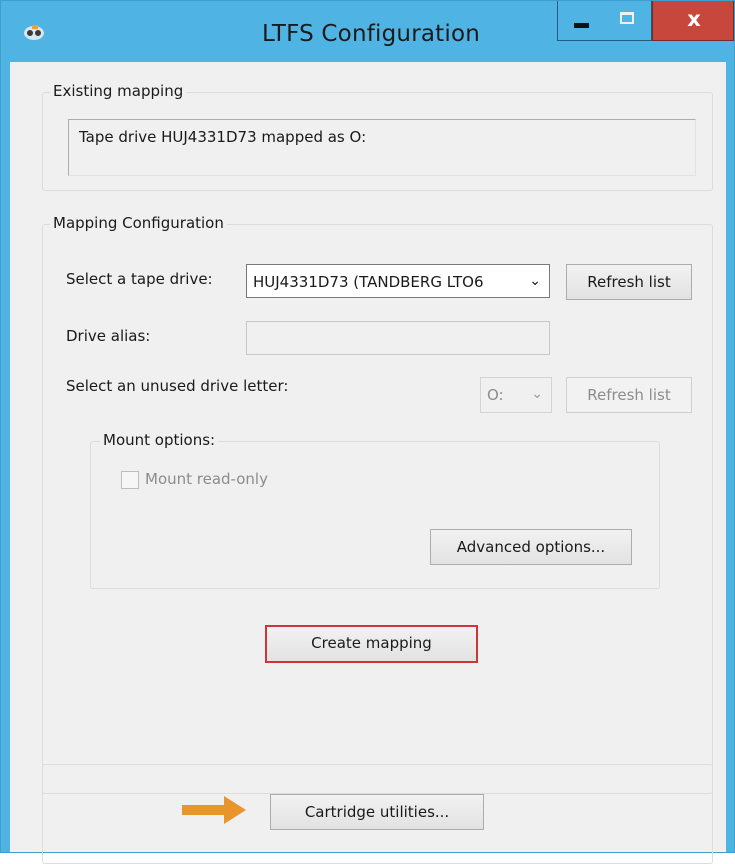 This screenshot has width=735, height=864. I want to click on refresh-letter-list-button: Refresh list, so click(629, 395).